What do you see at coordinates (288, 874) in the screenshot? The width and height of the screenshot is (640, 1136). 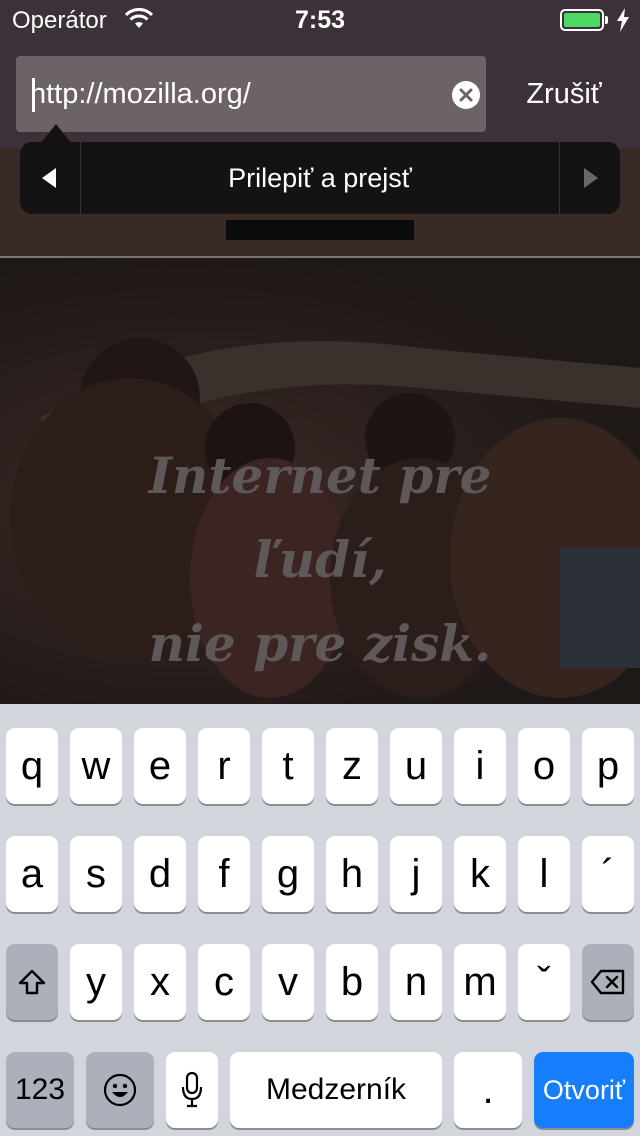 I see `key-g: g` at bounding box center [288, 874].